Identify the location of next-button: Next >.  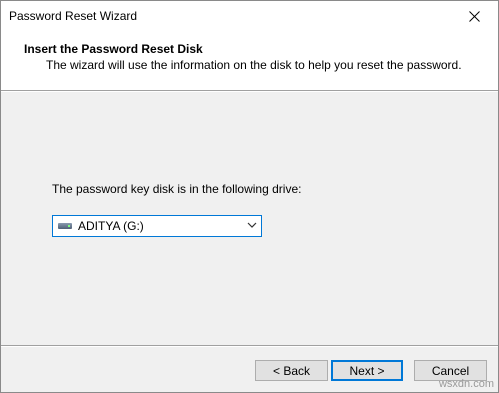
(367, 370).